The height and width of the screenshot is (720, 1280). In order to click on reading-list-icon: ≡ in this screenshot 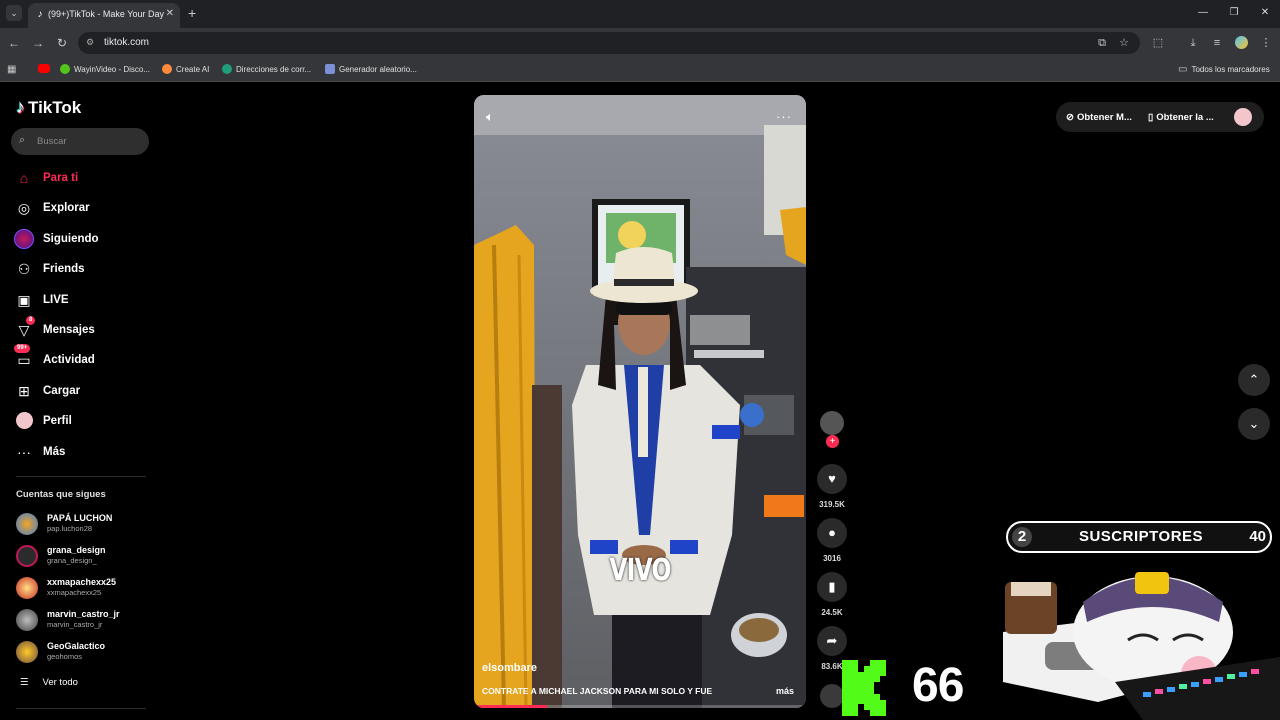, I will do `click(1217, 43)`.